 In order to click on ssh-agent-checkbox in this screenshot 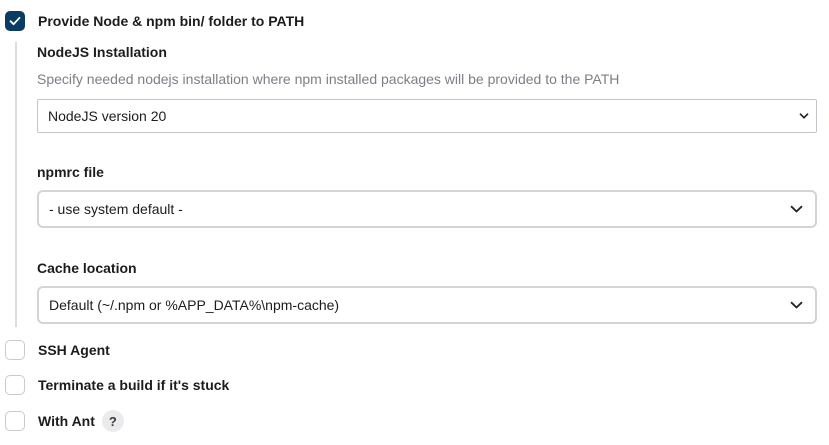, I will do `click(15, 350)`.